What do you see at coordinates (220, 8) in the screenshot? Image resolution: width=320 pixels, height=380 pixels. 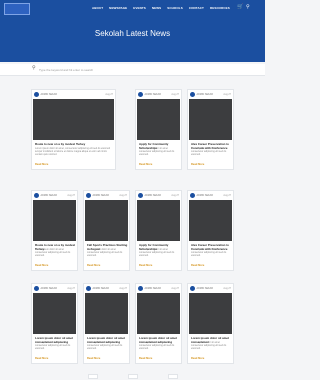 I see `nav-item-resources: RESOURCES` at bounding box center [220, 8].